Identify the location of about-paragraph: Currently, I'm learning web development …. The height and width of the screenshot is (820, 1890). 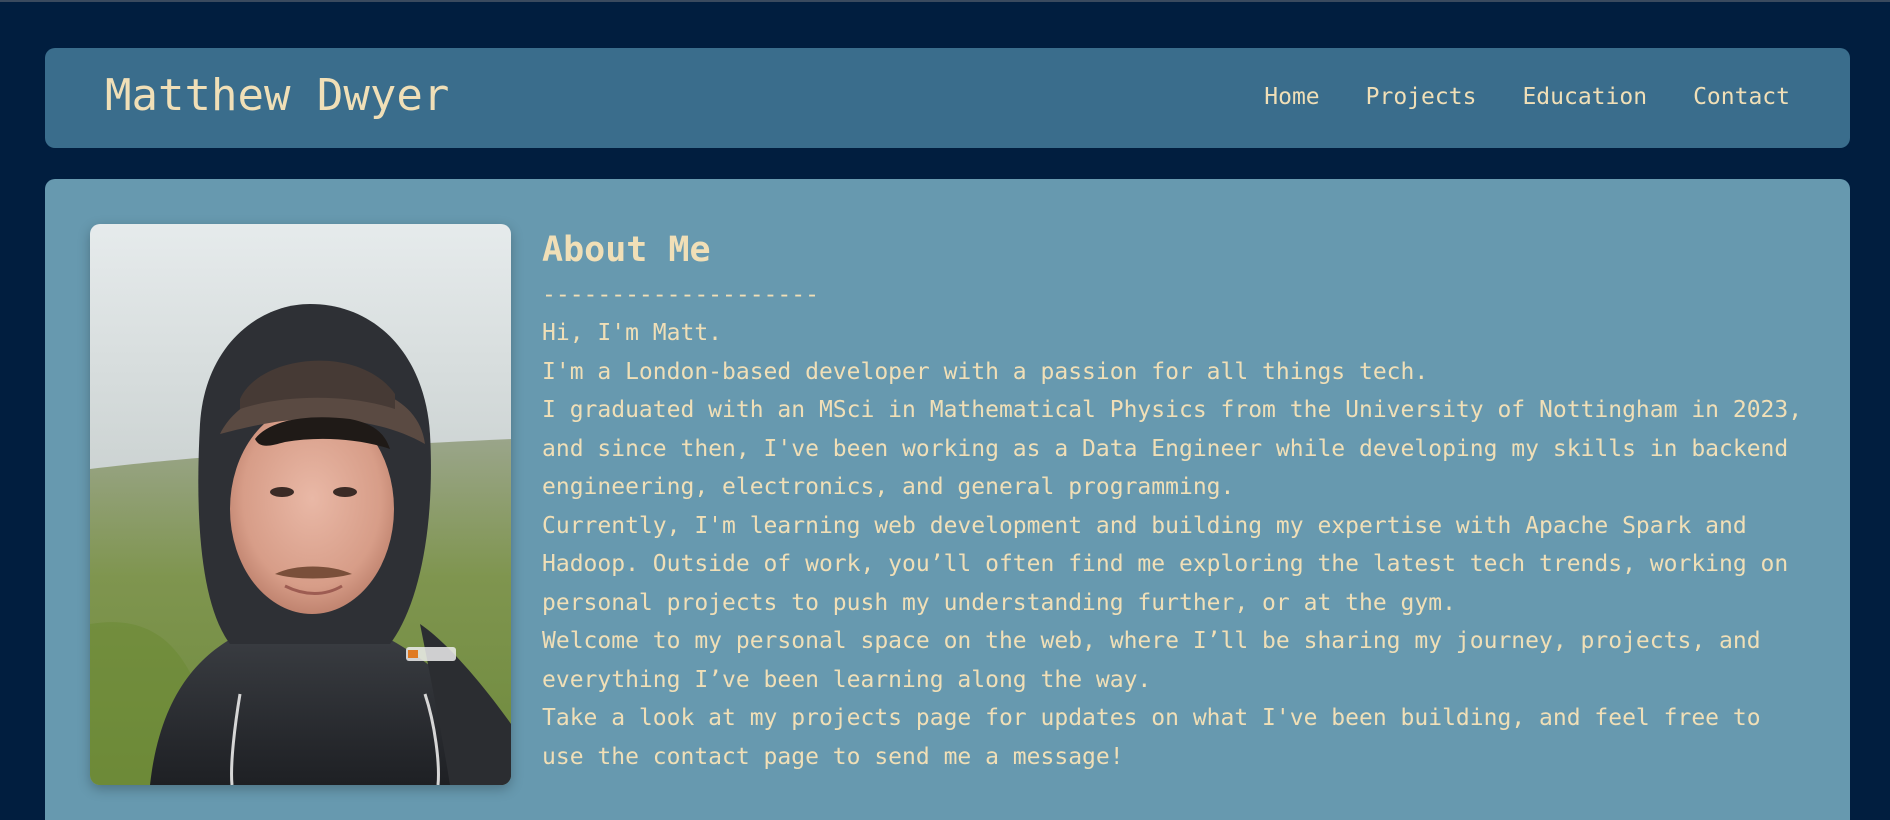
(1165, 564).